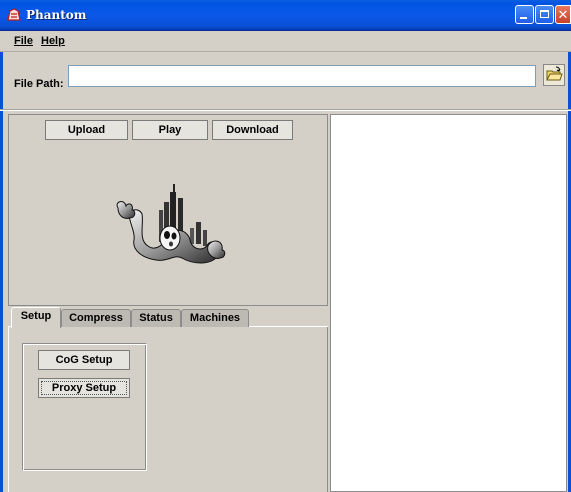 This screenshot has width=571, height=492. I want to click on menu-help-label: Help, so click(53, 41).